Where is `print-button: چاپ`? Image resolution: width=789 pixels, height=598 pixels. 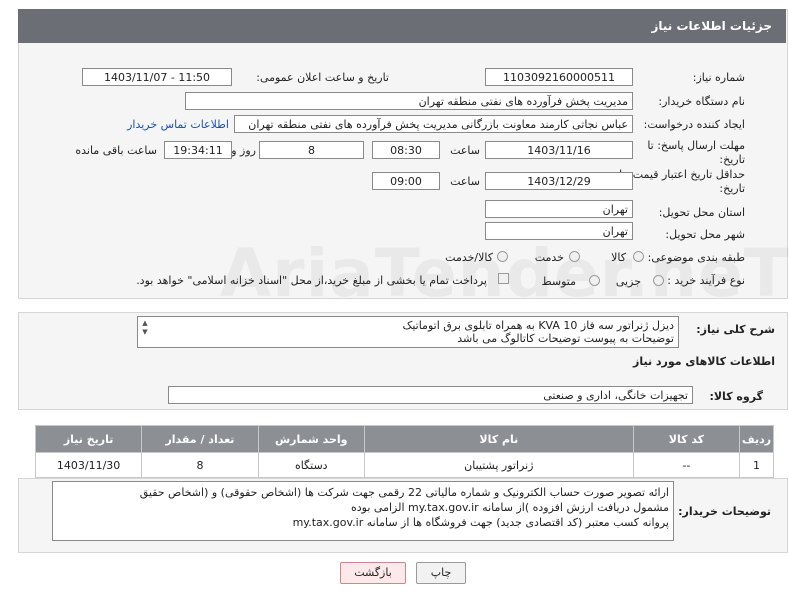
print-button: چاپ is located at coordinates (441, 573).